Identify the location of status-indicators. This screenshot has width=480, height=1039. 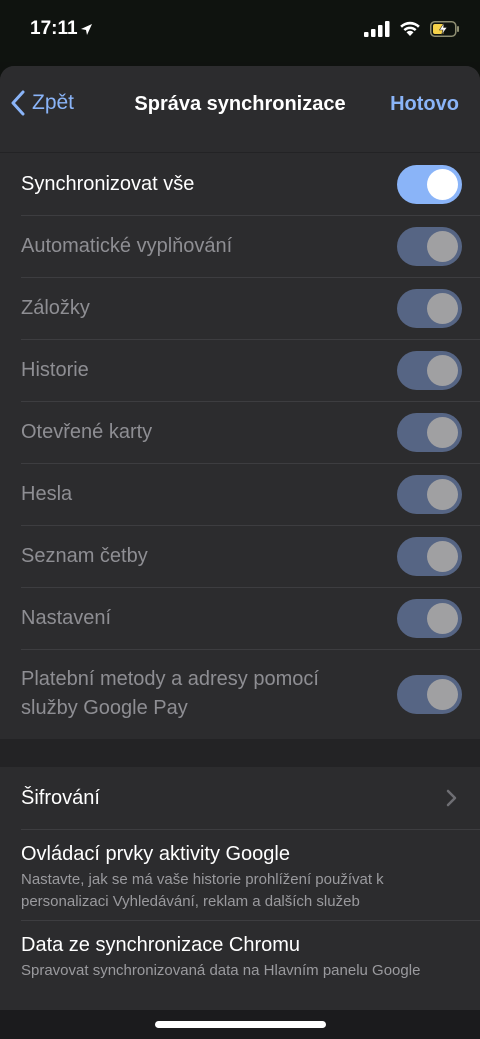
(412, 28).